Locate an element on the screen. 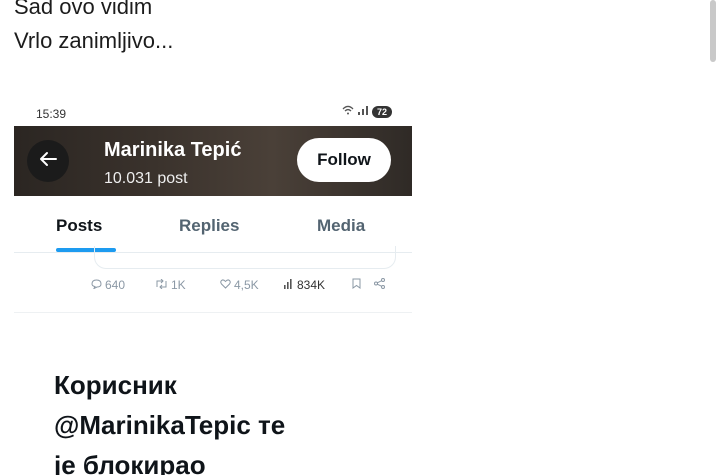 The image size is (720, 475). profile-header: Marinika Tepić 10.031 post Follow is located at coordinates (213, 161).